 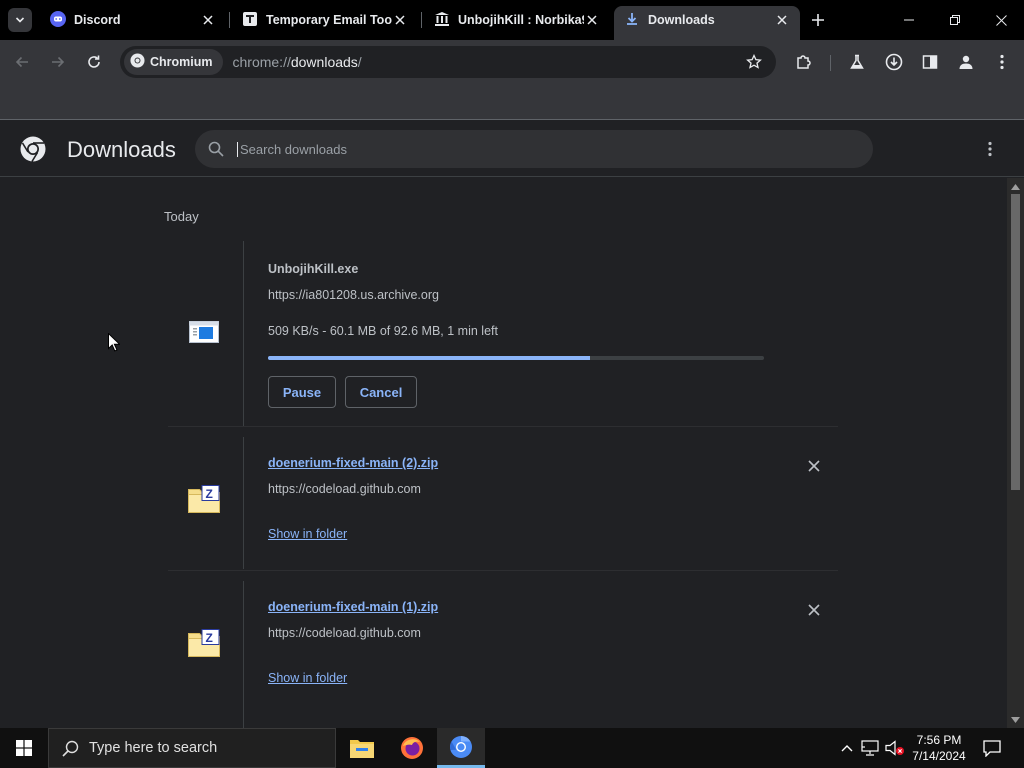 I want to click on url-prefix: chrome://, so click(x=261, y=62).